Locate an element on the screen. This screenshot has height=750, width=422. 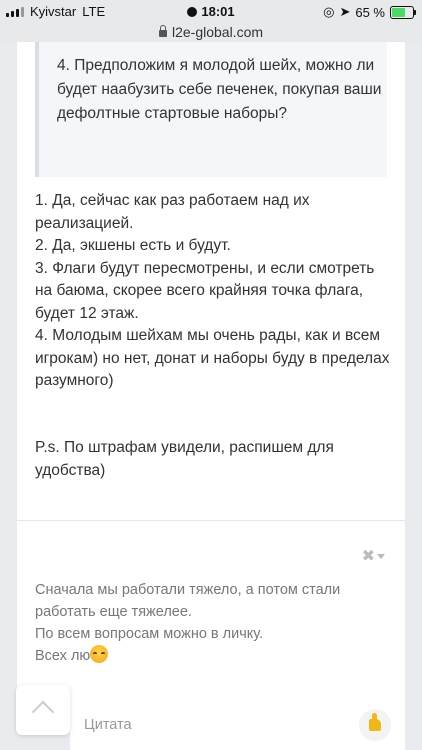
browser-url-bar: l2e-global.com is located at coordinates (211, 33).